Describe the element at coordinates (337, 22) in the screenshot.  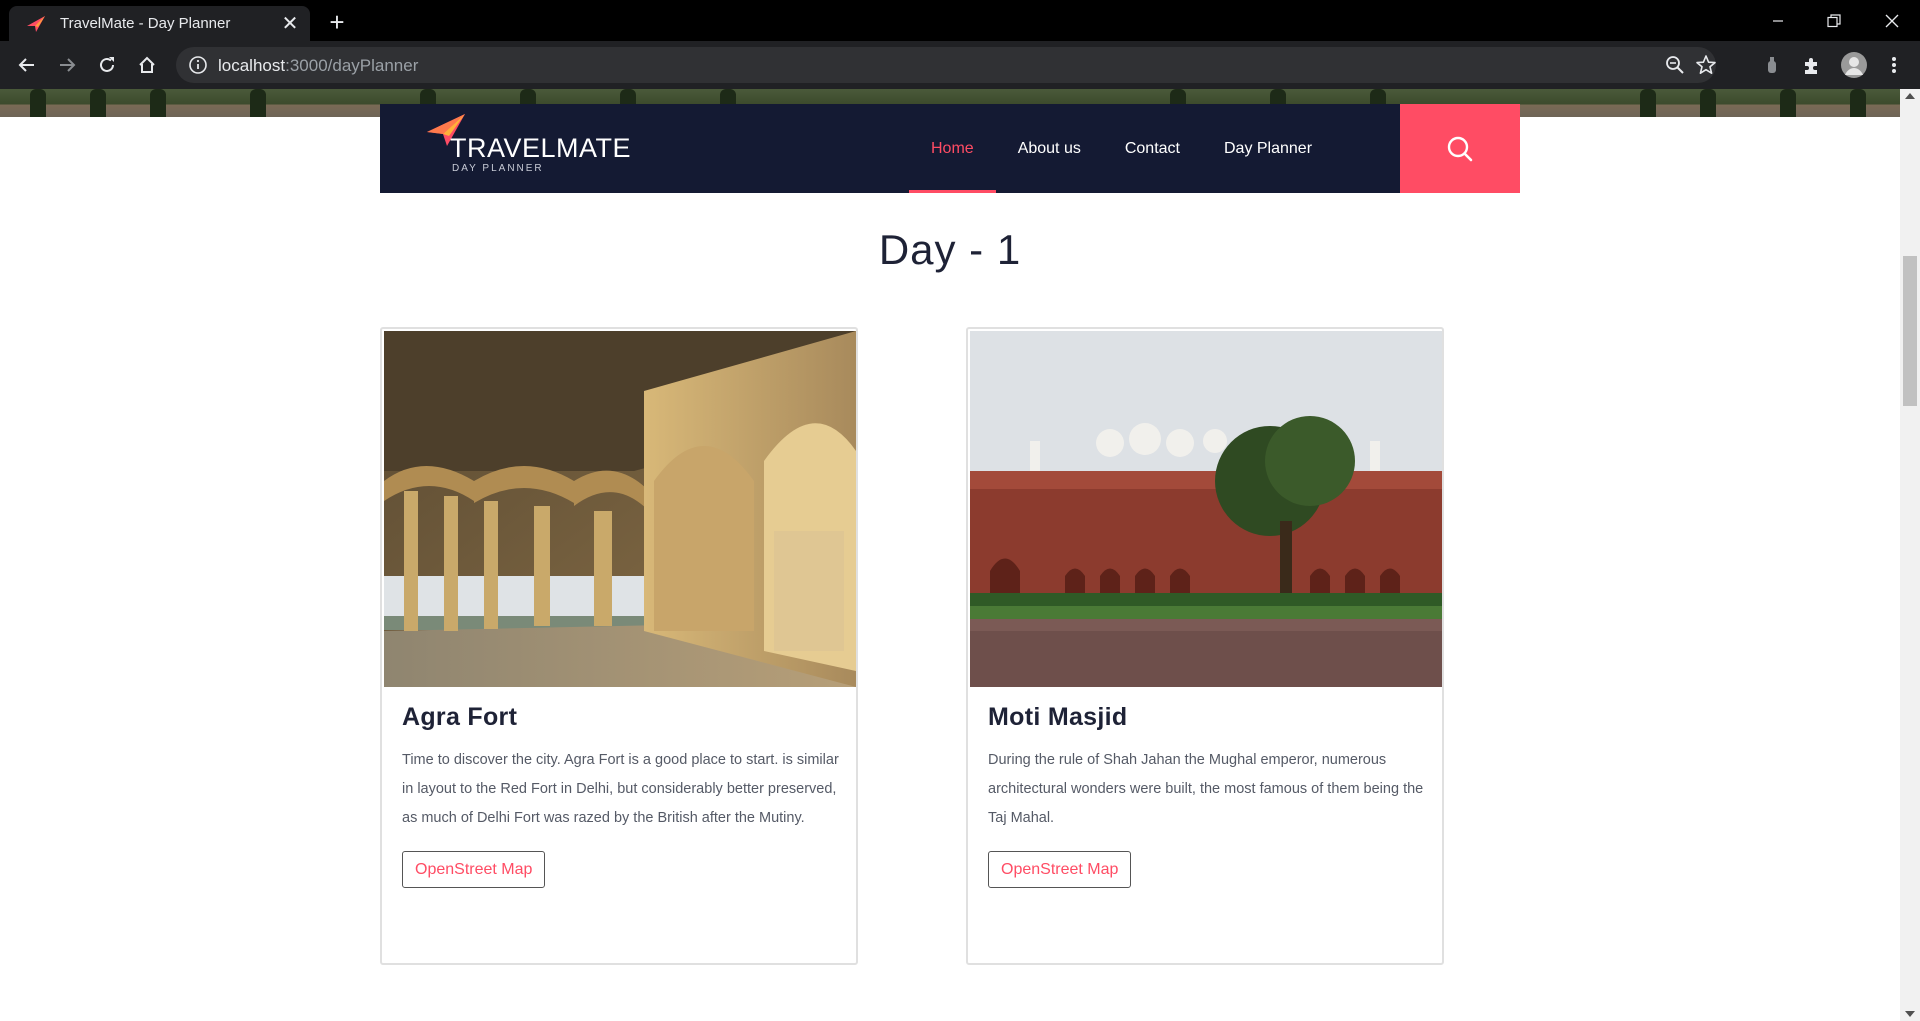
I see `new-tab-button: +` at that location.